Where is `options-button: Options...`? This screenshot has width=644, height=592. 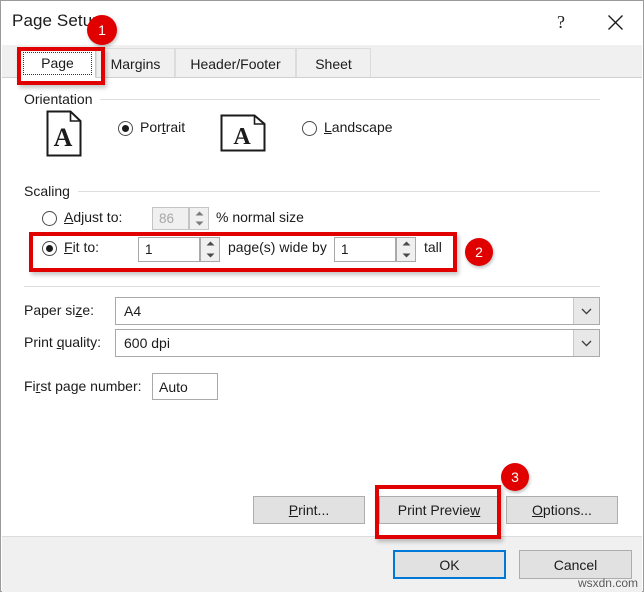
options-button: Options... is located at coordinates (562, 510).